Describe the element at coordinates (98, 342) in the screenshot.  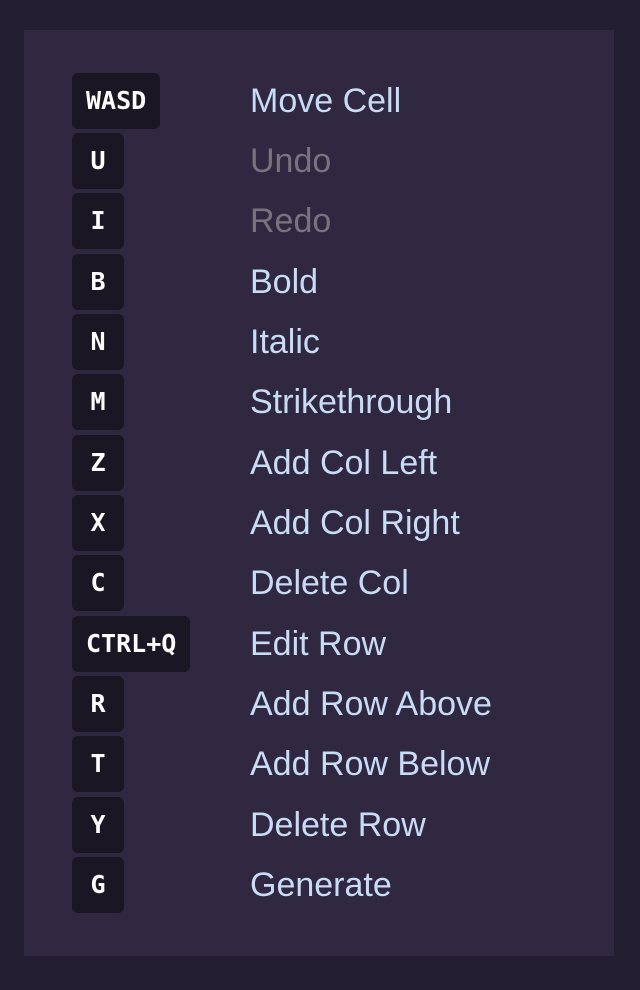
I see `key-badge: N` at that location.